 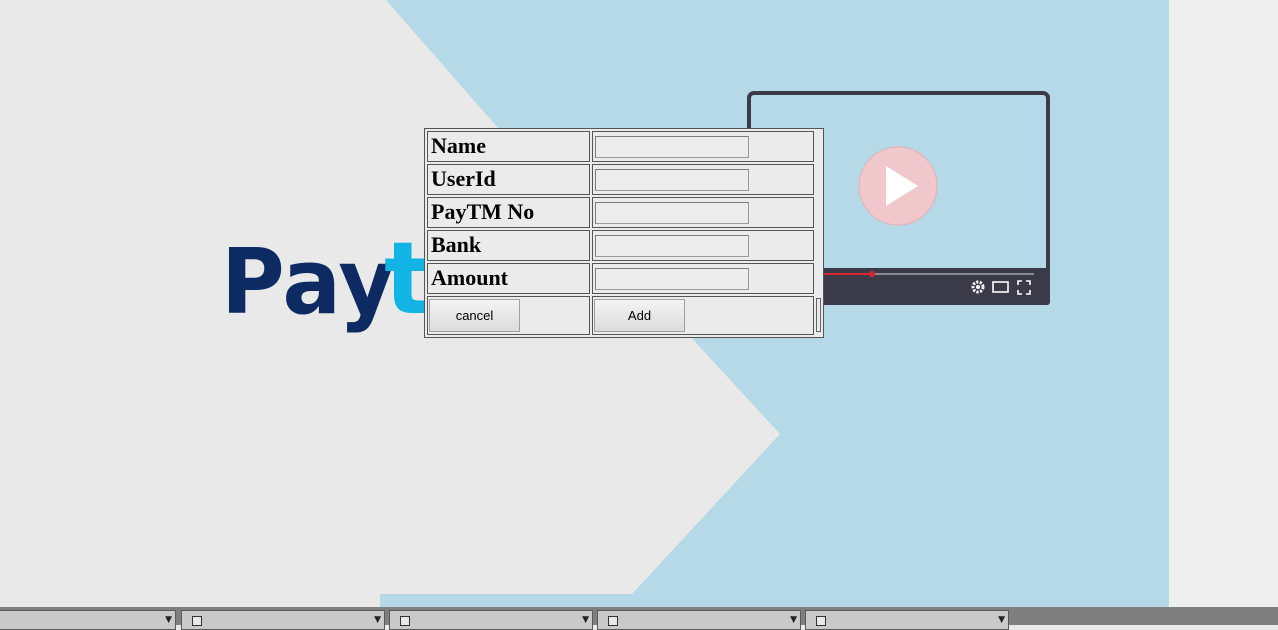 I want to click on logo-text-pay: Pay, so click(x=308, y=282).